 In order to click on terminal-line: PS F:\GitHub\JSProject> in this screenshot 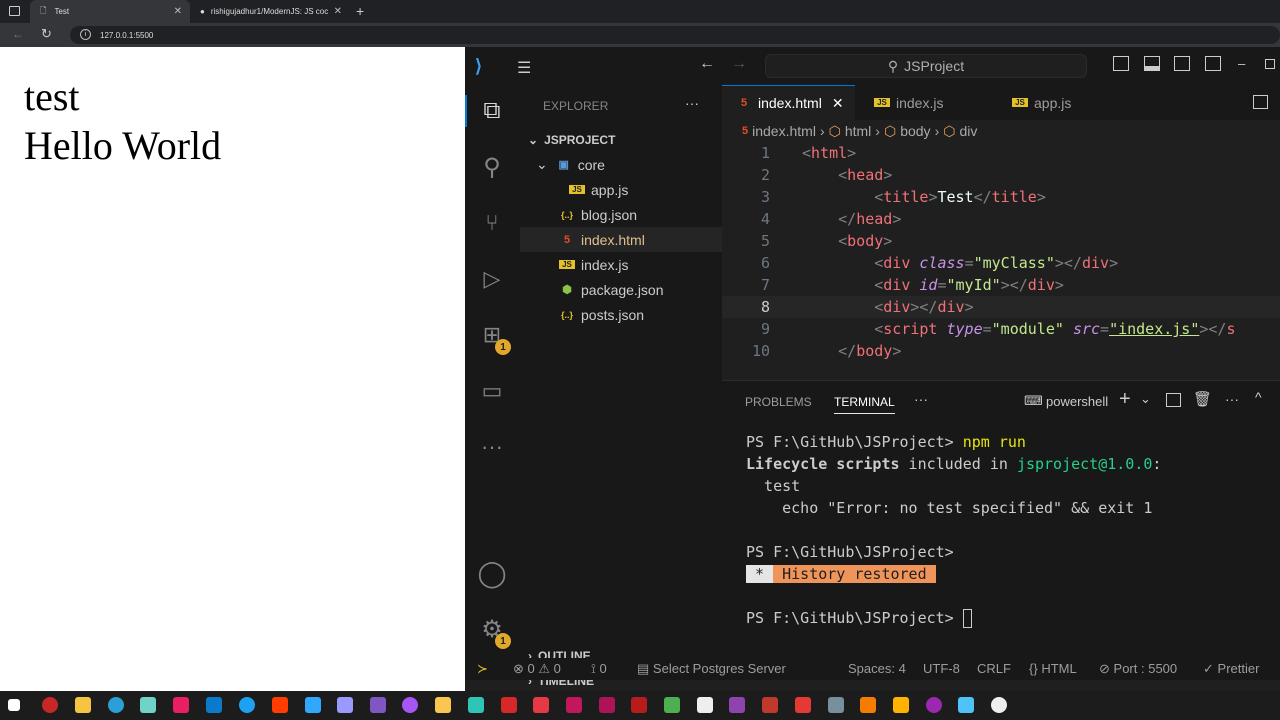, I will do `click(859, 618)`.